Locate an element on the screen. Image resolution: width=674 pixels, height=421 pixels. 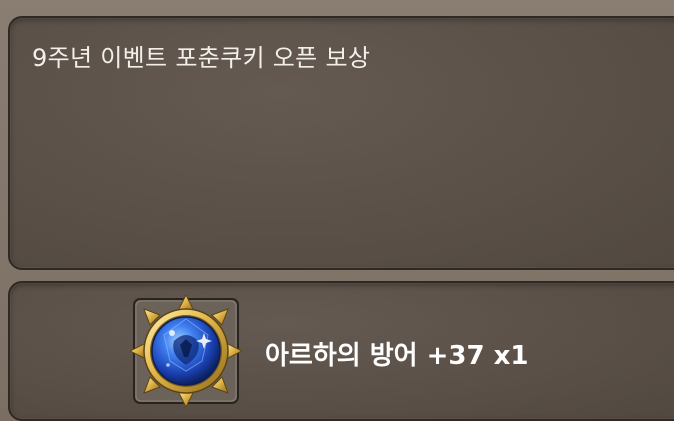
item-label: 아르하의 방어 +37 x1 is located at coordinates (397, 356).